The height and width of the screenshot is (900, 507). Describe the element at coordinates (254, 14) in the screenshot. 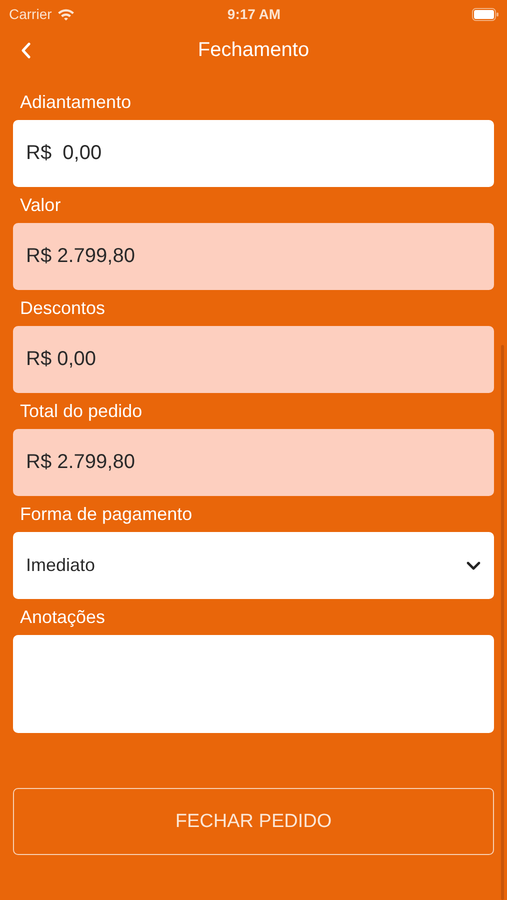

I see `clock-time: 9:17 AM` at that location.